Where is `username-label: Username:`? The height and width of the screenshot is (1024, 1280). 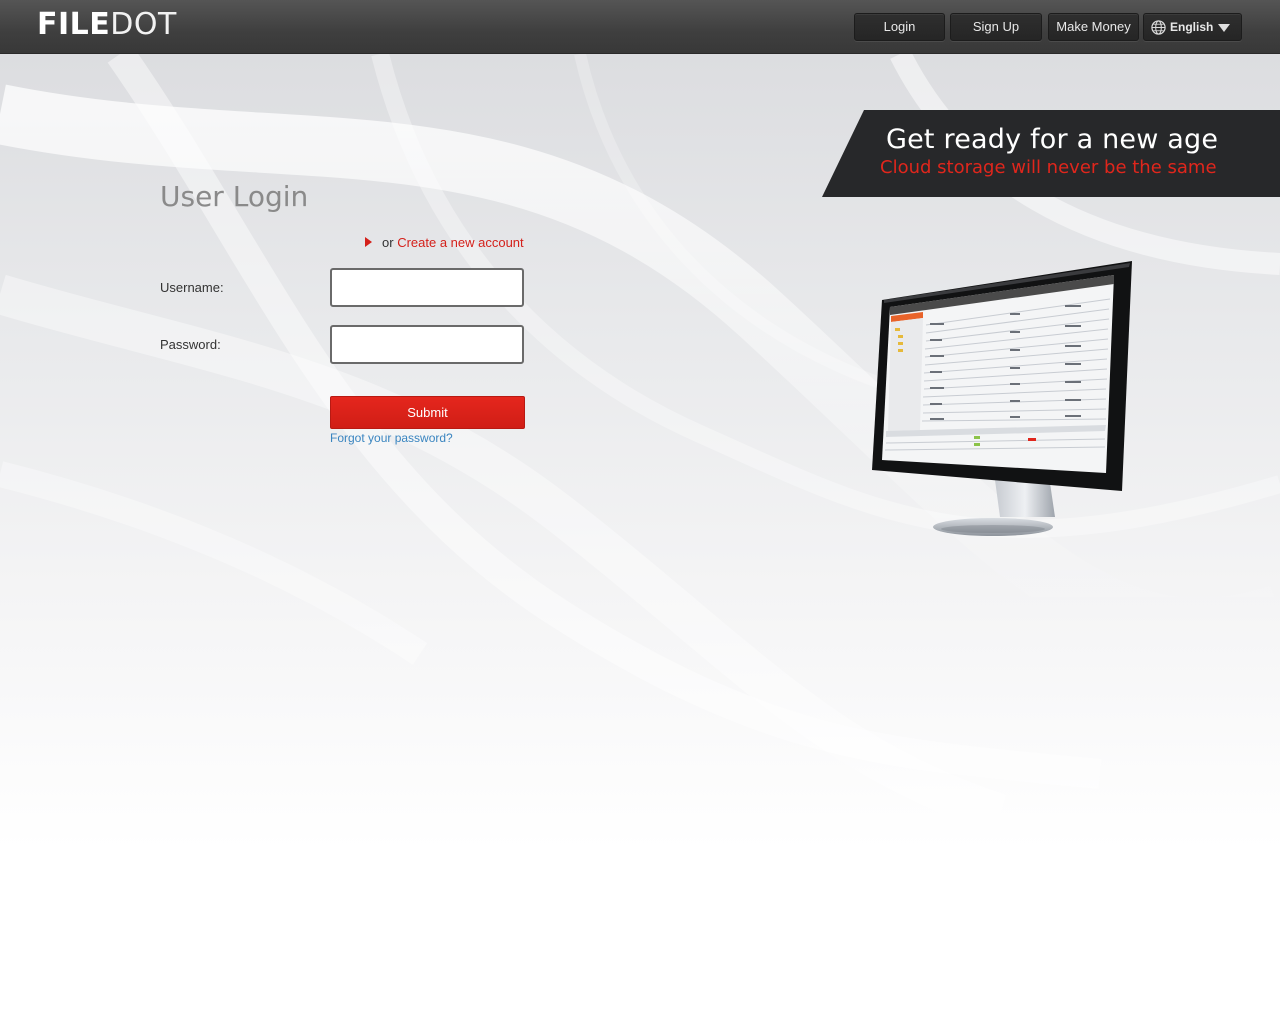 username-label: Username: is located at coordinates (192, 287).